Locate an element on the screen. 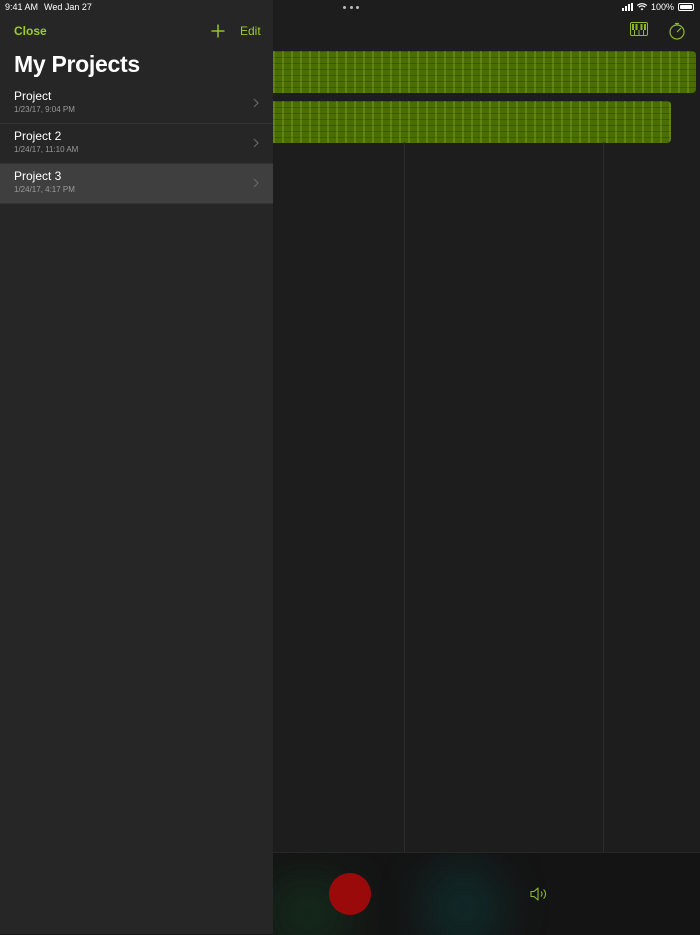 The image size is (700, 935). wifi-icon is located at coordinates (641, 7).